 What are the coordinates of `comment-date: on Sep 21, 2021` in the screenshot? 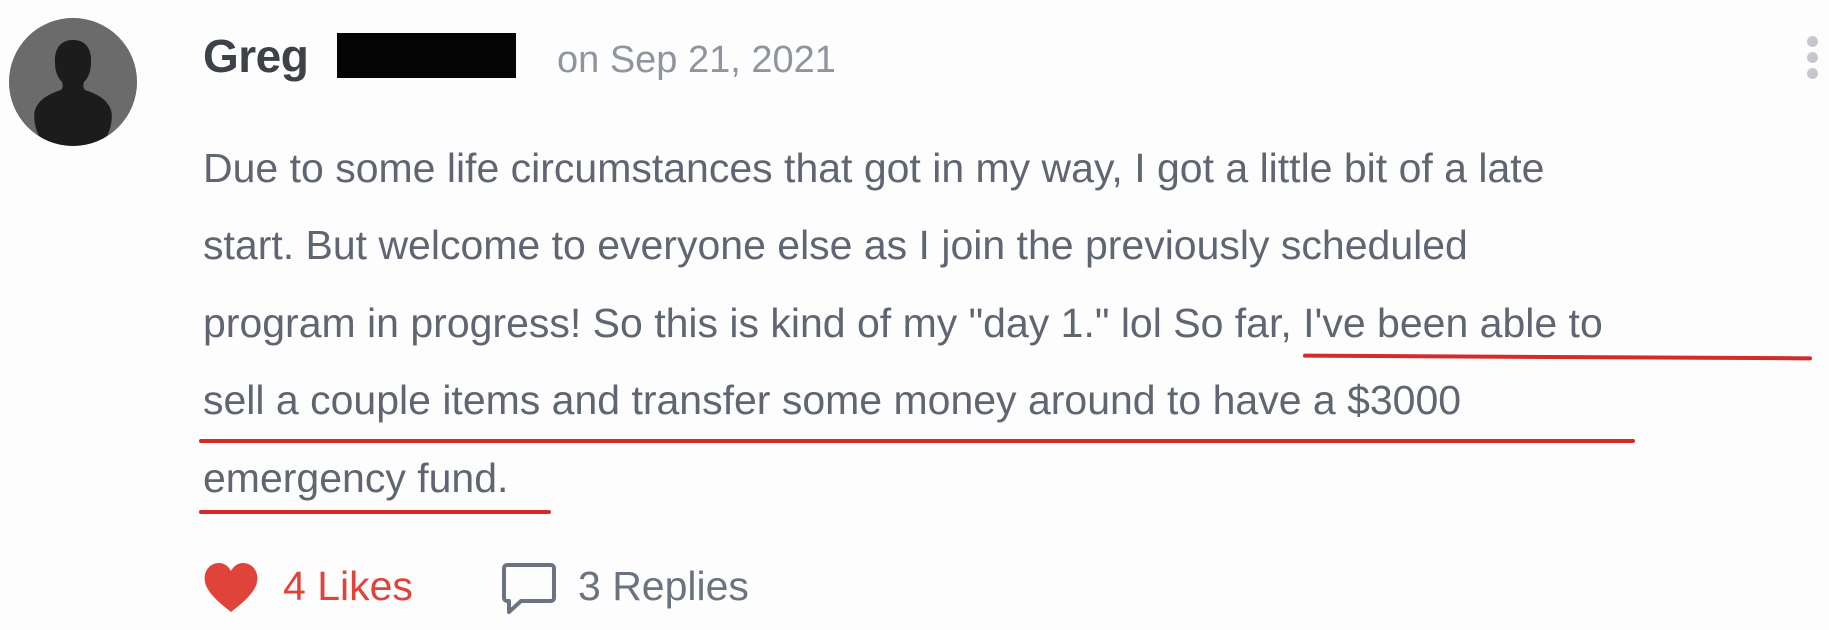 It's located at (696, 60).